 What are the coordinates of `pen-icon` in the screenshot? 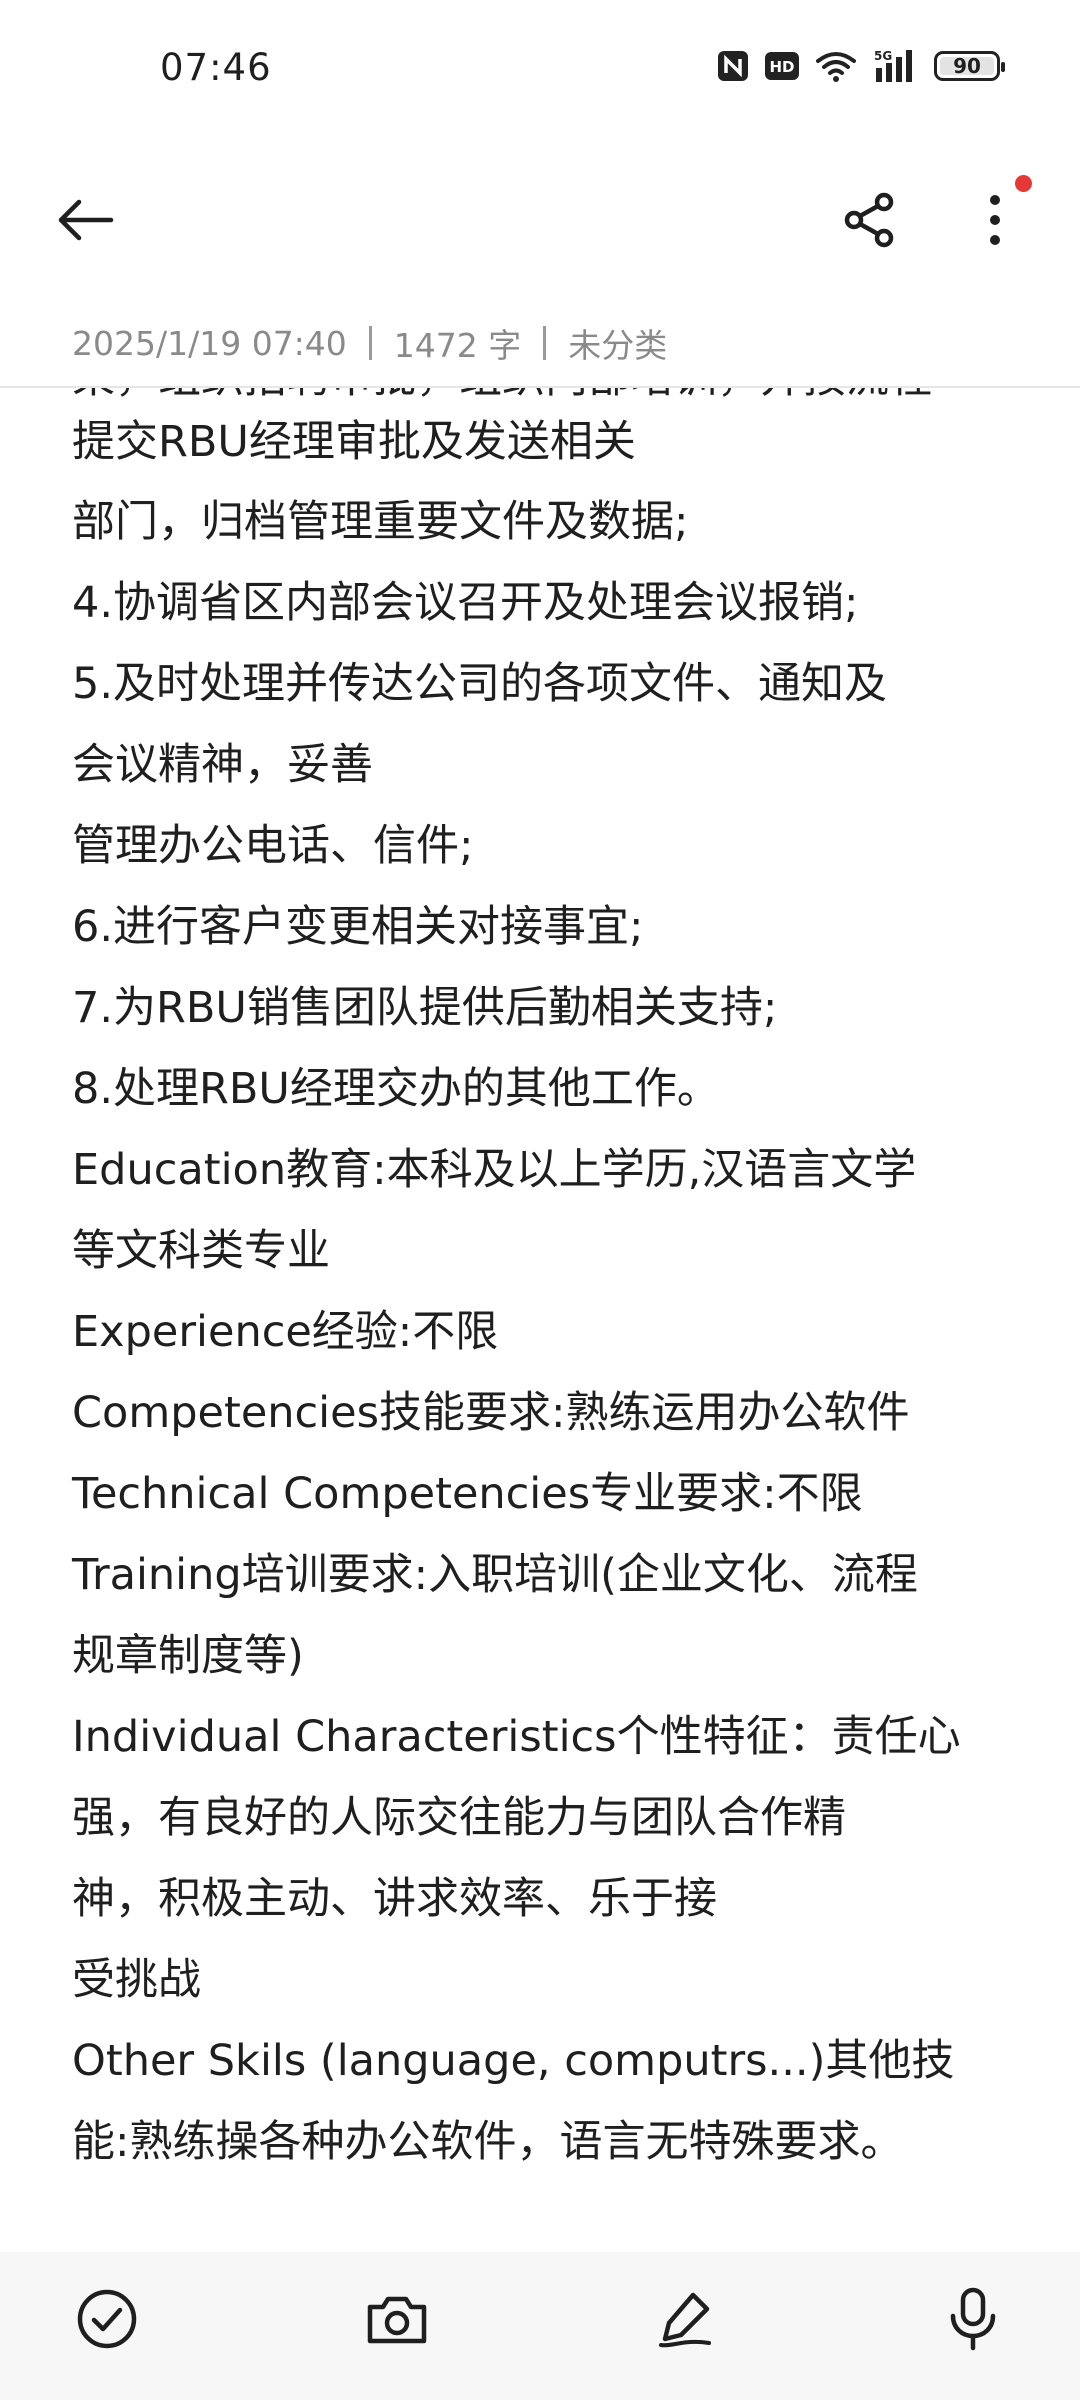 It's located at (685, 2320).